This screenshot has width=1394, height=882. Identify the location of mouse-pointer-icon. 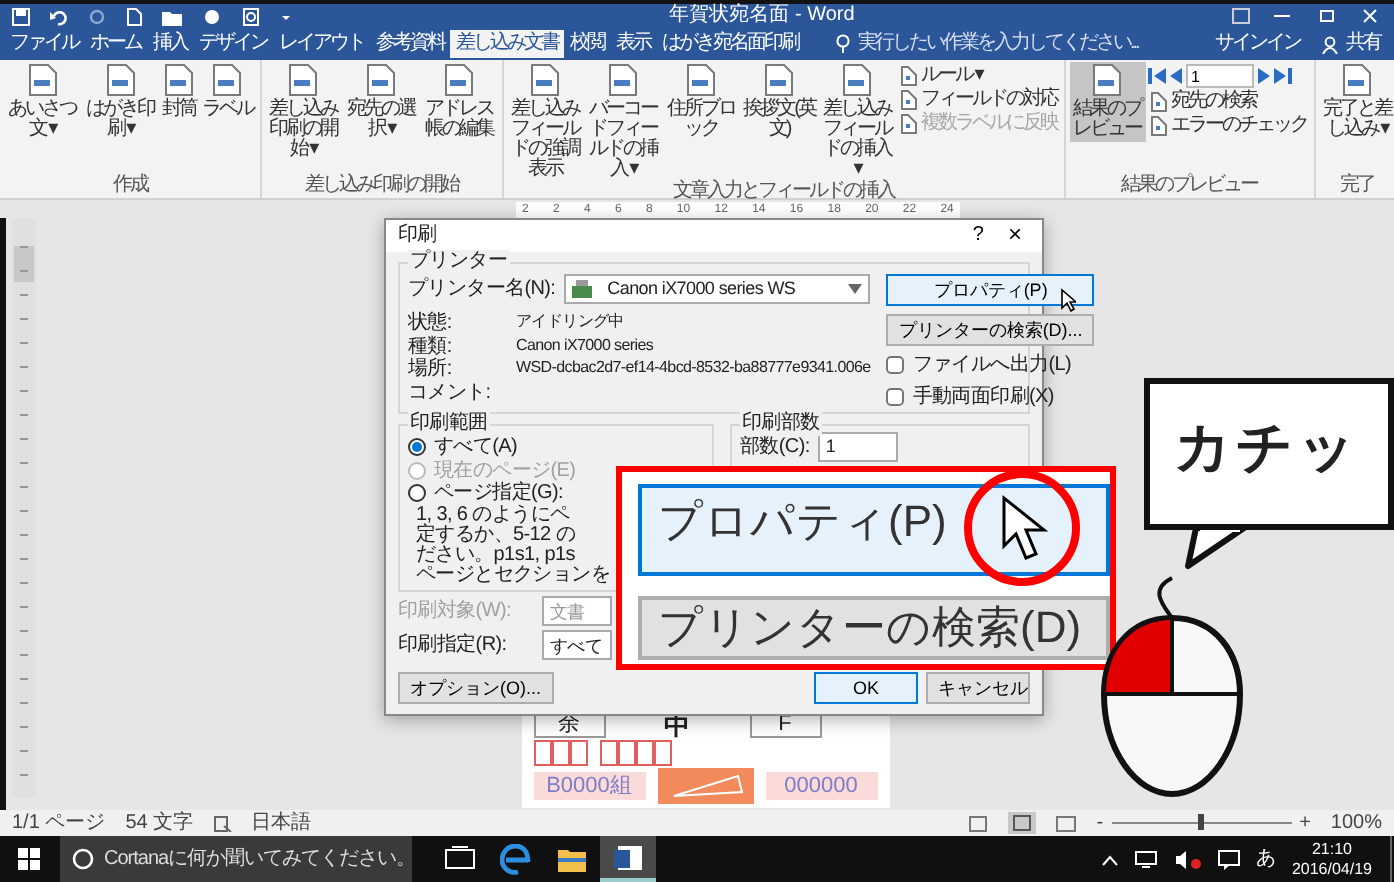
(1068, 300).